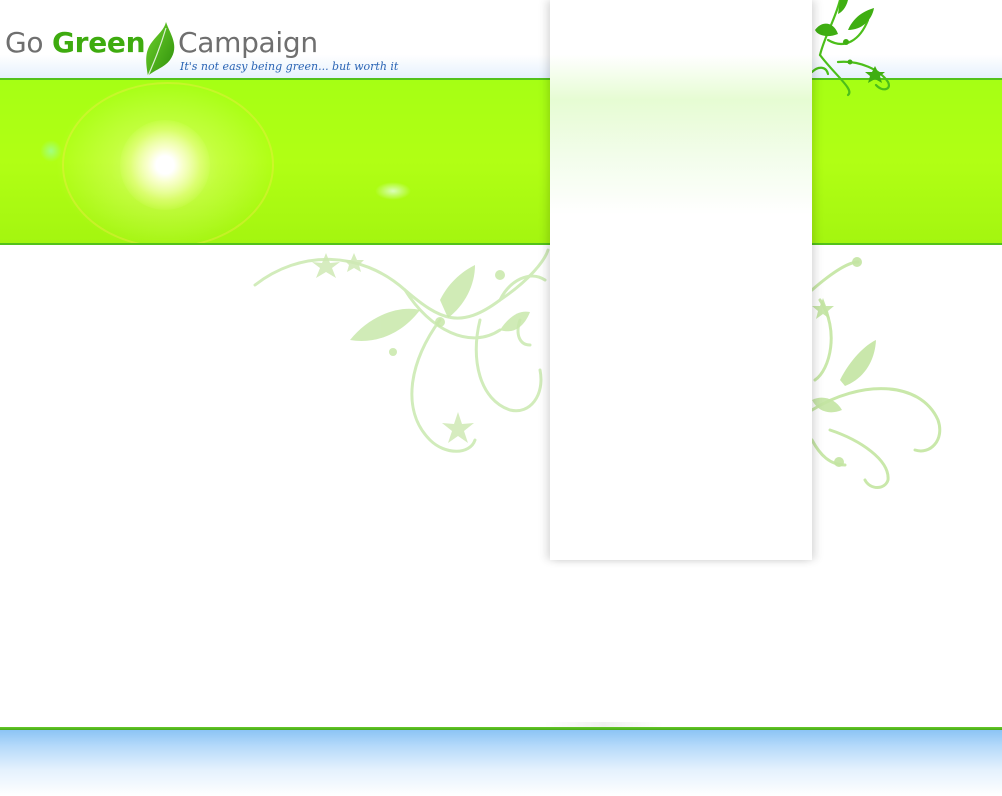 This screenshot has height=796, width=1002. Describe the element at coordinates (165, 165) in the screenshot. I see `sun-icon` at that location.